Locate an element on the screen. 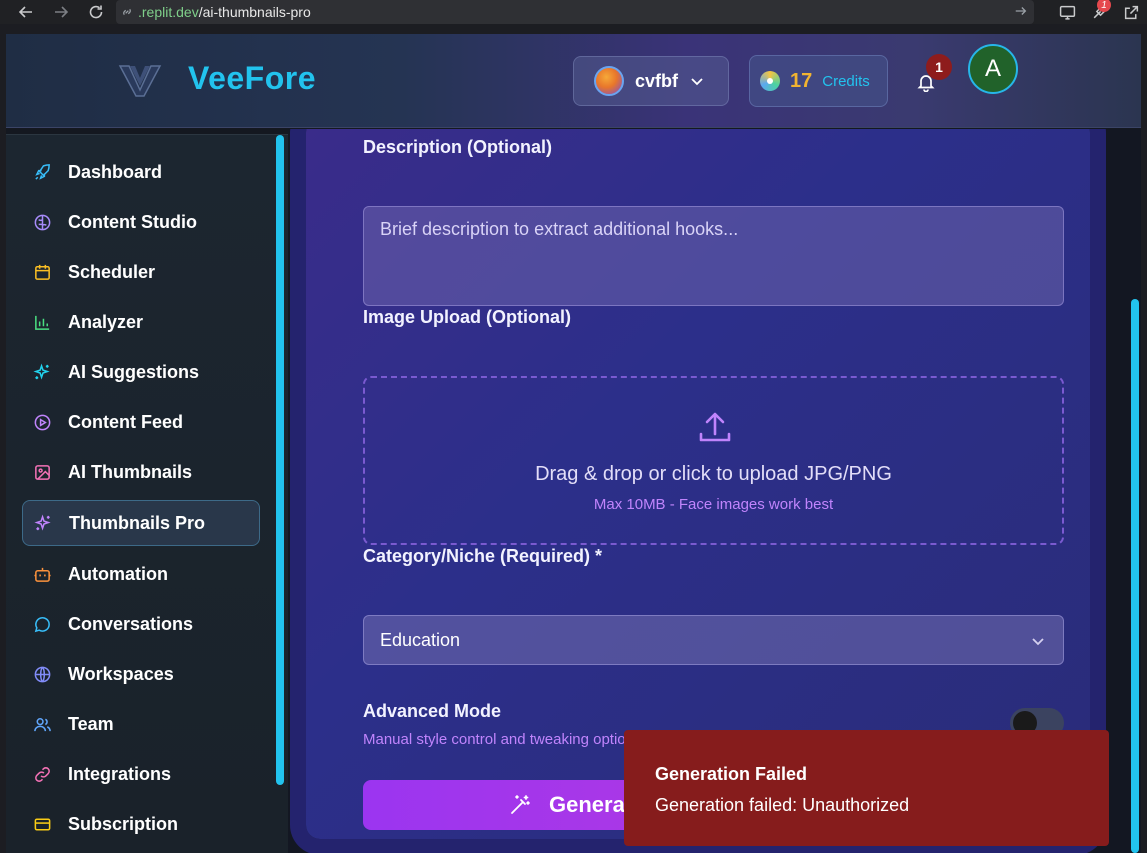 The image size is (1147, 853). sidebar-item-dashboard: Dashboard is located at coordinates (141, 172).